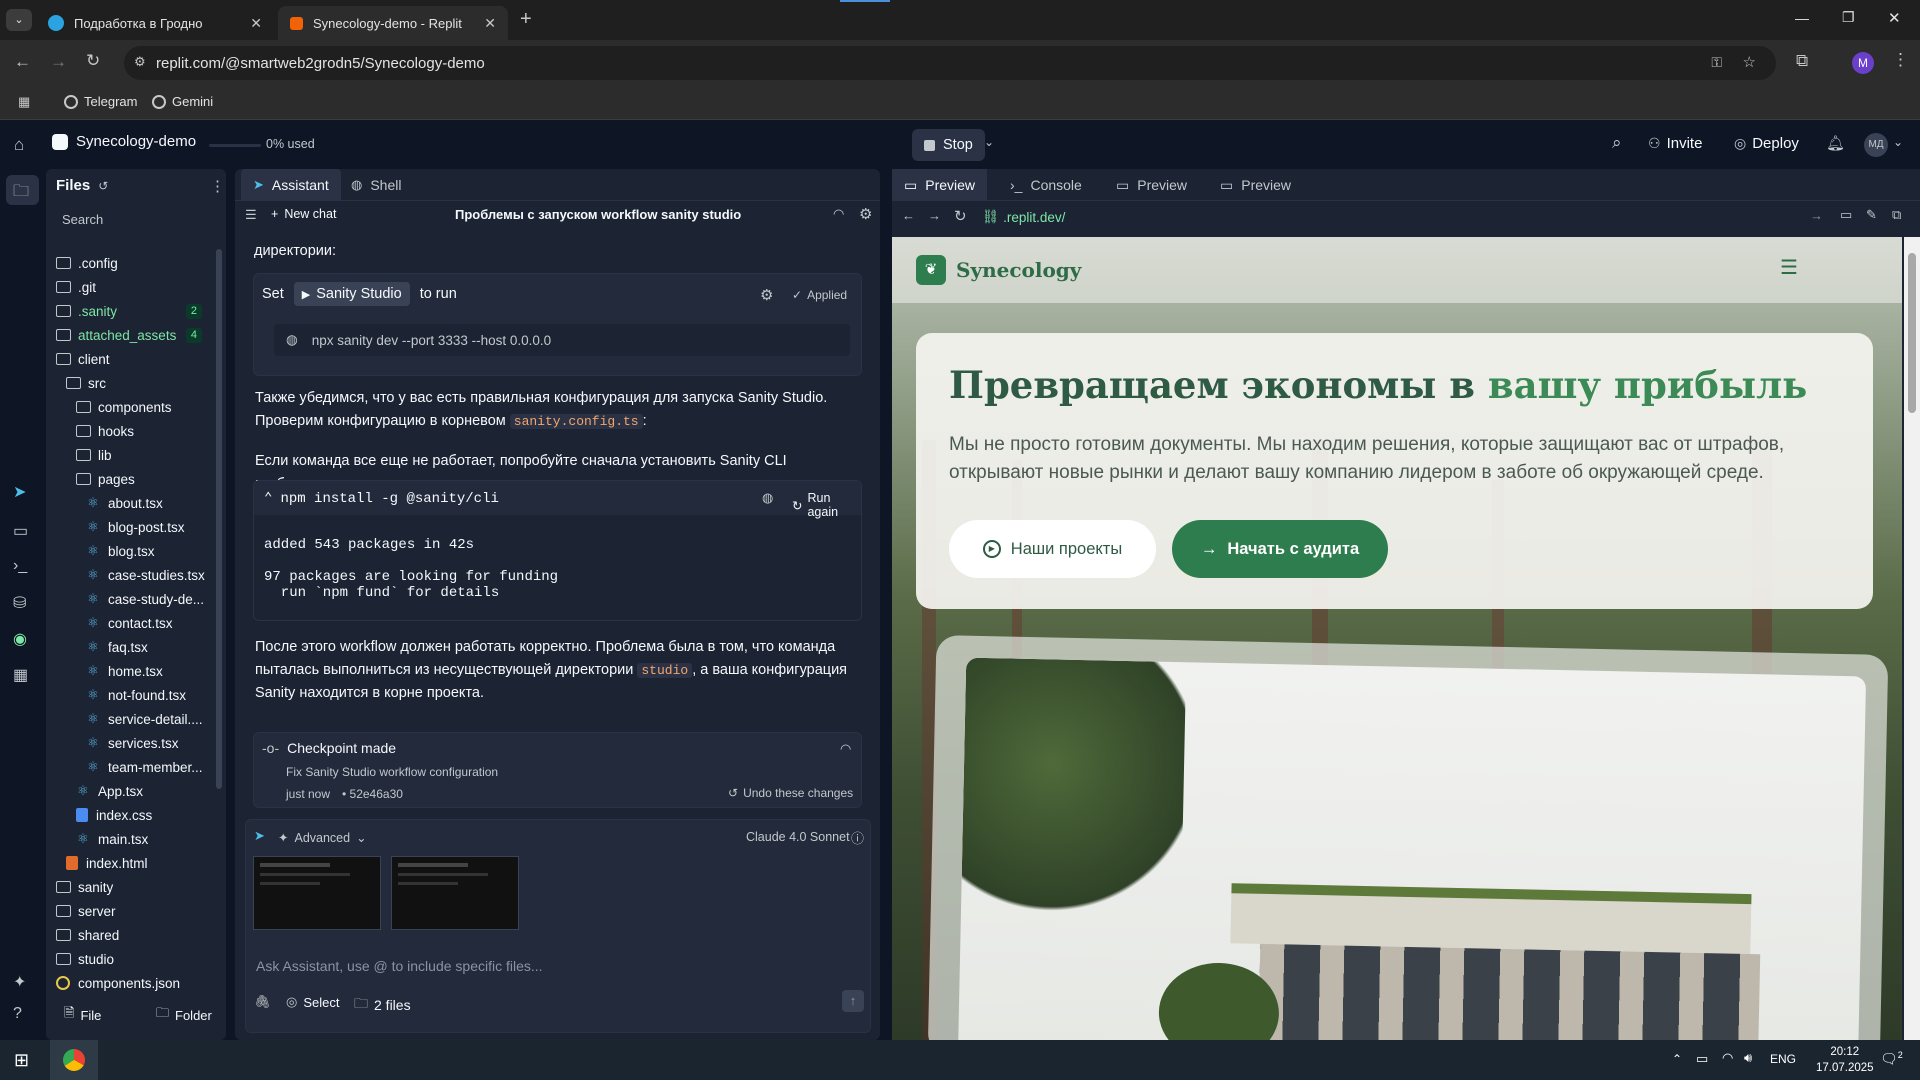 This screenshot has height=1080, width=1920. What do you see at coordinates (131, 815) in the screenshot?
I see `file-item: index.css` at bounding box center [131, 815].